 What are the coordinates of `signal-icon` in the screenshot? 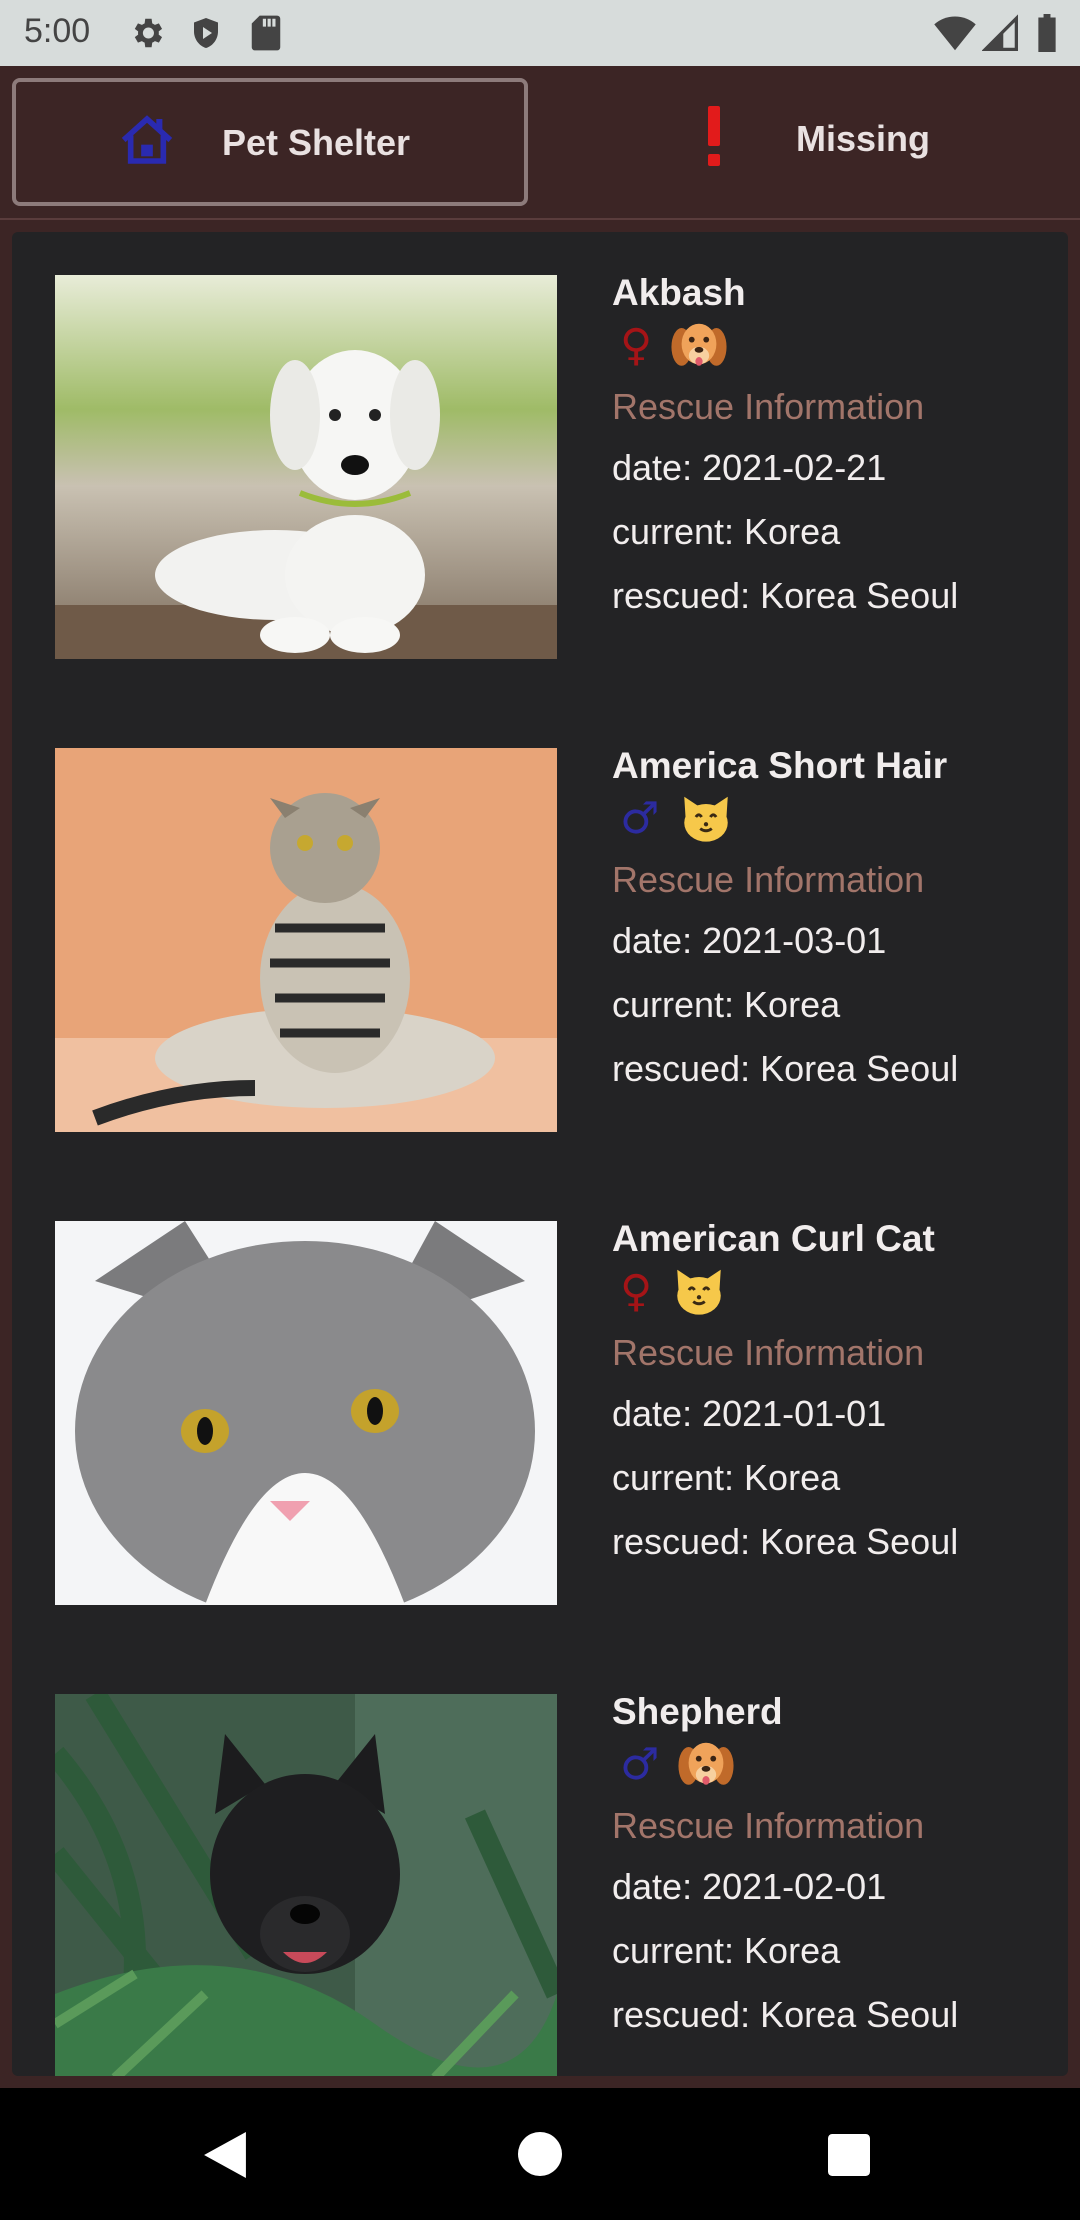 It's located at (999, 35).